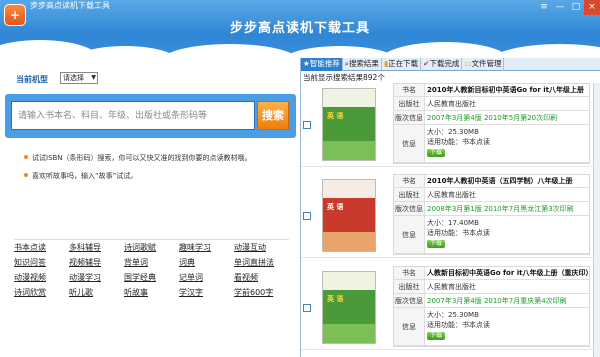 The image size is (600, 357). I want to click on model-select-value: 请选择, so click(73, 78).